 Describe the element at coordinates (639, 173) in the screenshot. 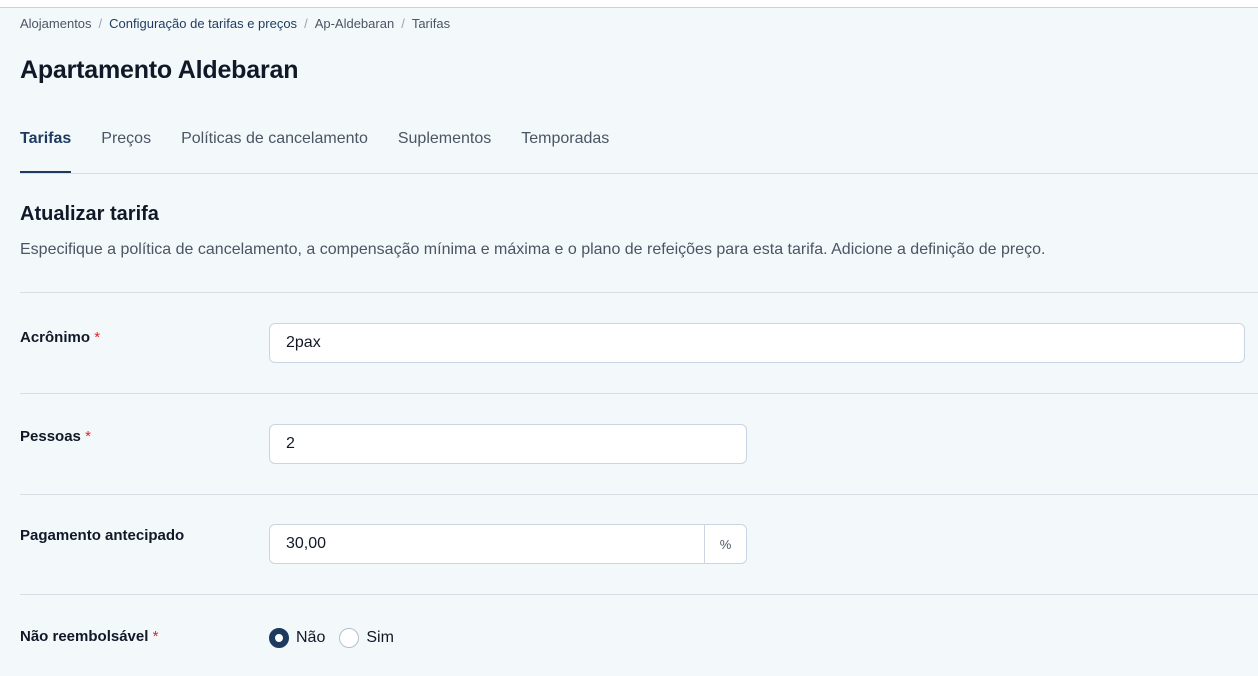

I see `tabs-divider` at that location.